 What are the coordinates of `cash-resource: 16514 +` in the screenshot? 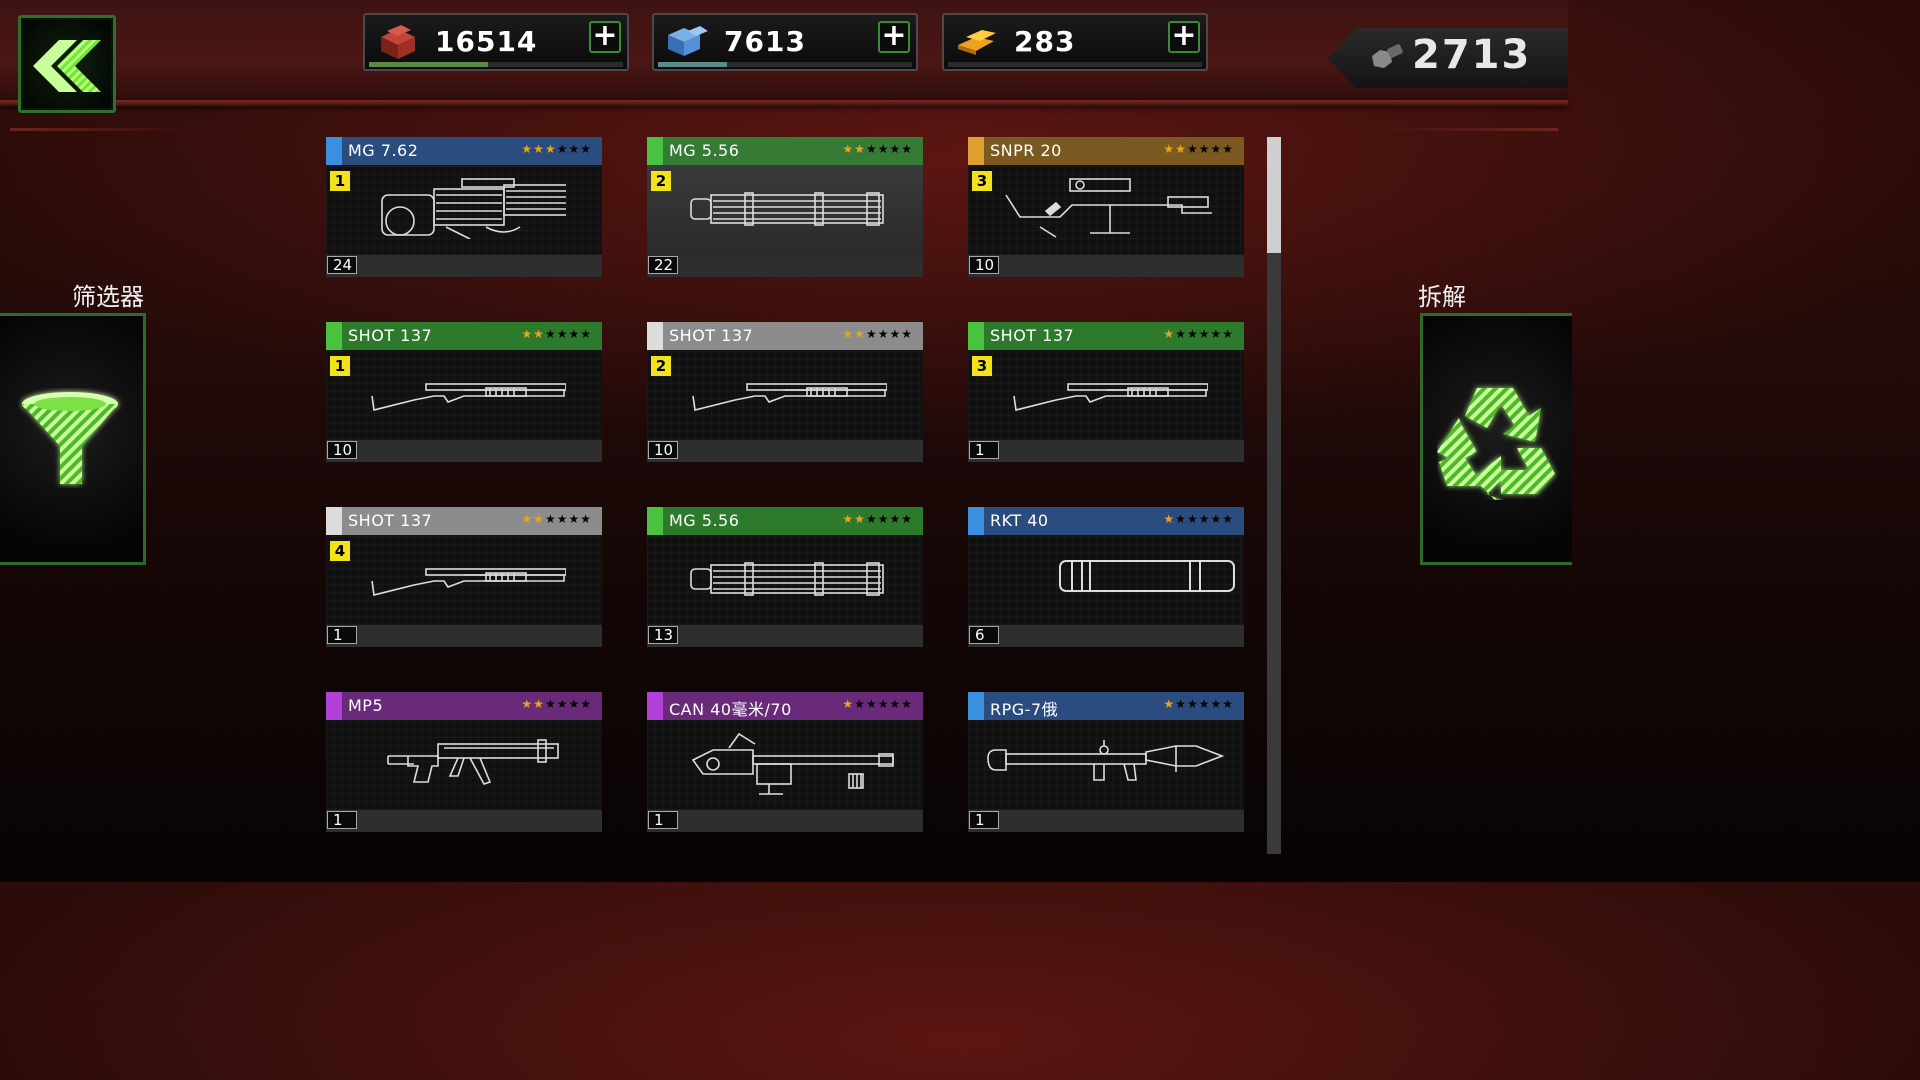 It's located at (496, 42).